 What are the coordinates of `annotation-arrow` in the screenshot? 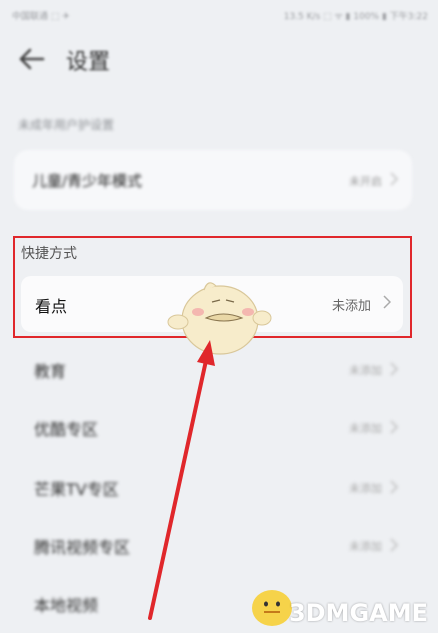 It's located at (181, 480).